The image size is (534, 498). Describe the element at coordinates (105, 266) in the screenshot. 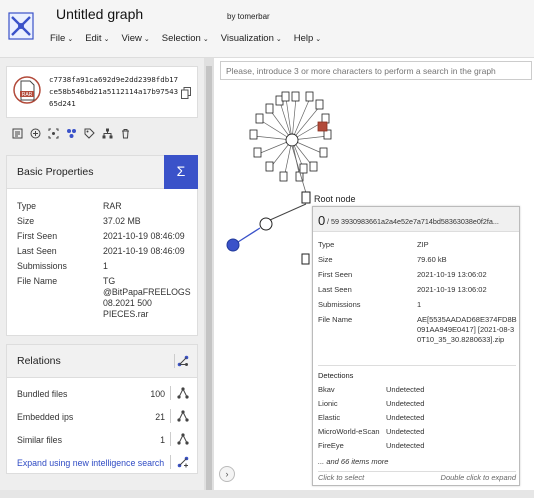

I see `prop-value: 1` at that location.